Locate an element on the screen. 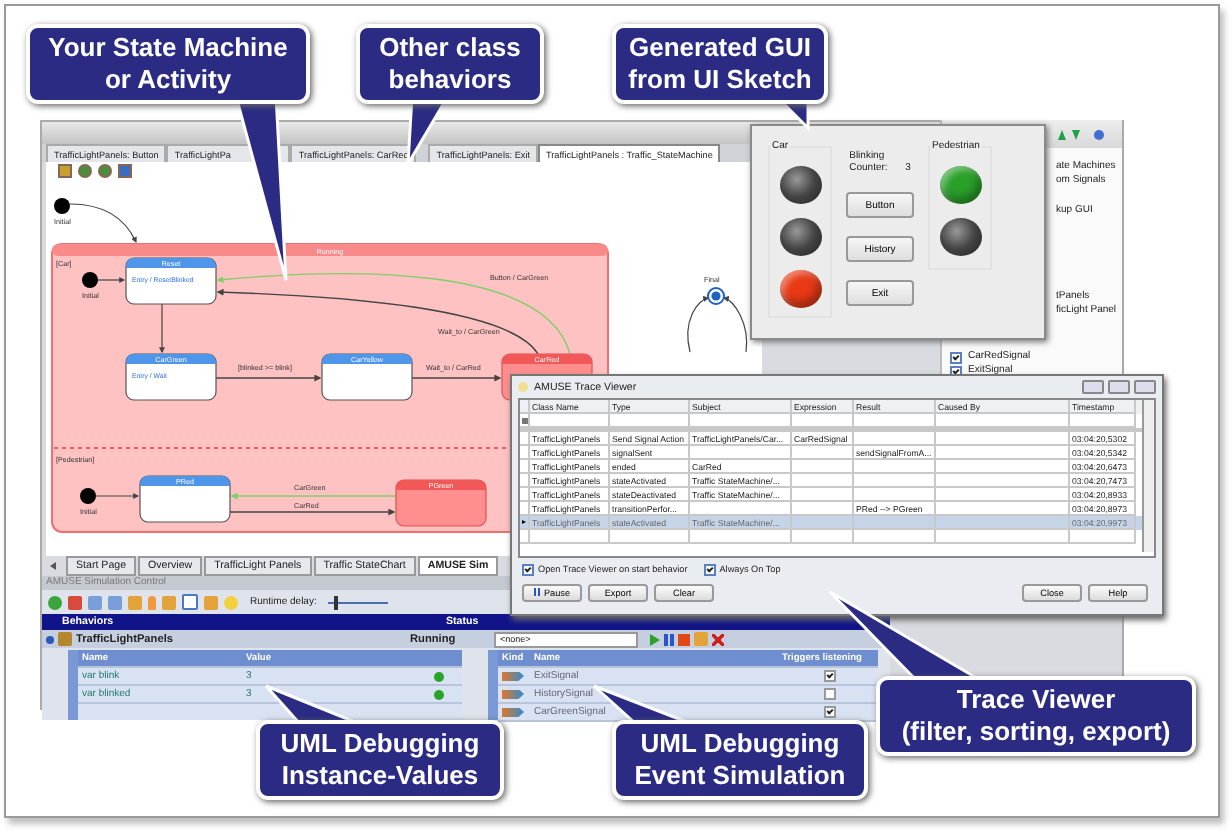  final-node is located at coordinates (716, 296).